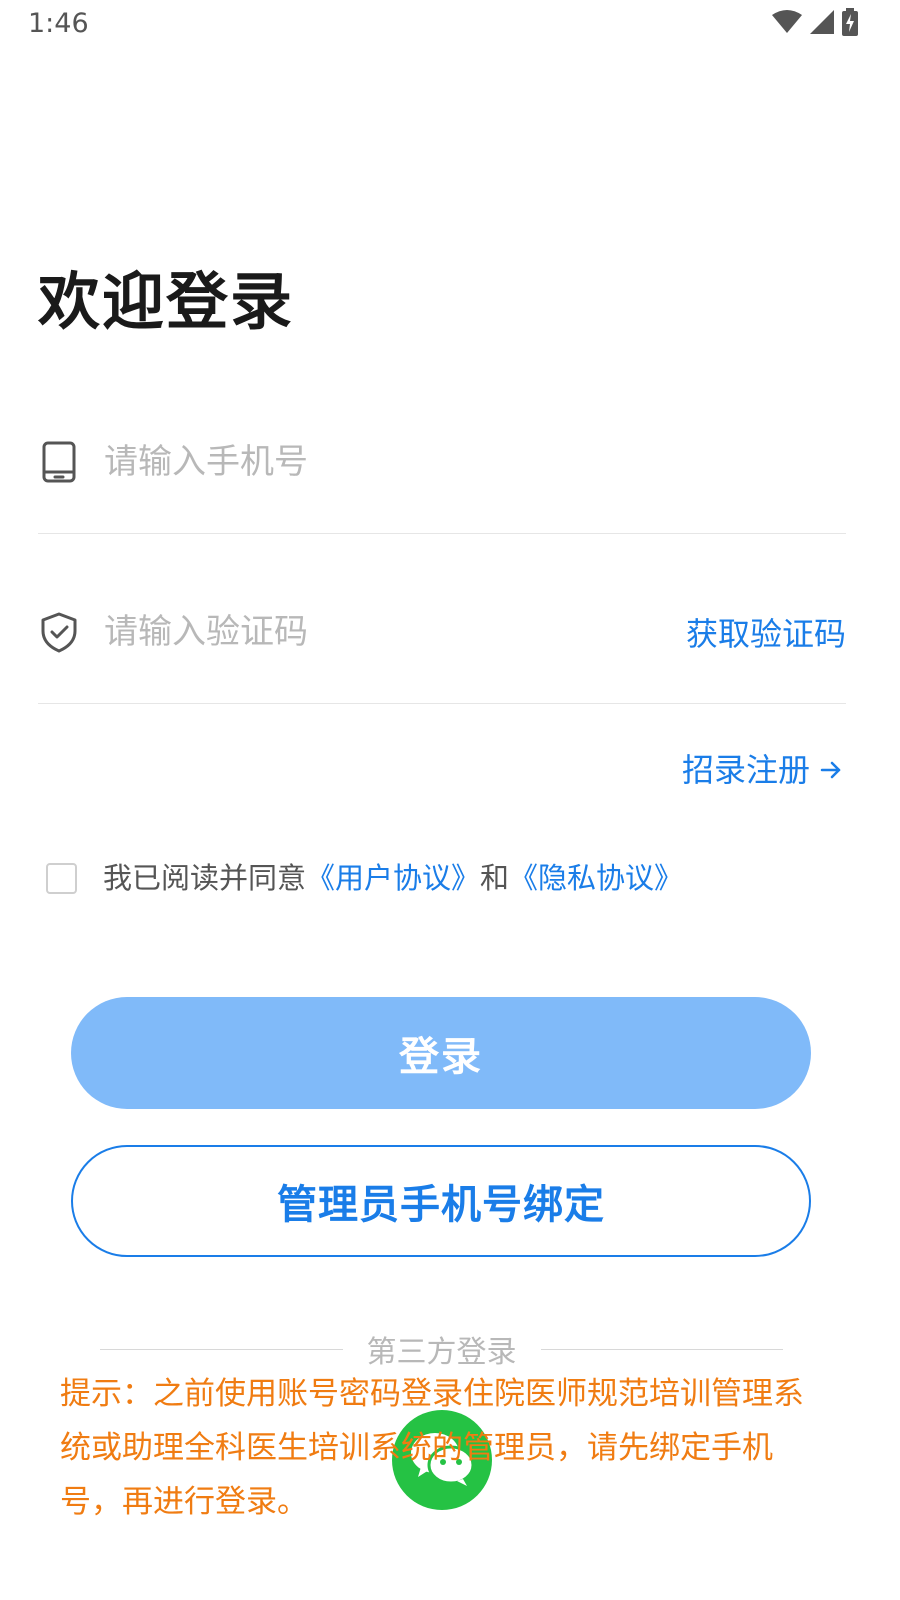  Describe the element at coordinates (441, 1352) in the screenshot. I see `third-party-label: 第三方登录` at that location.